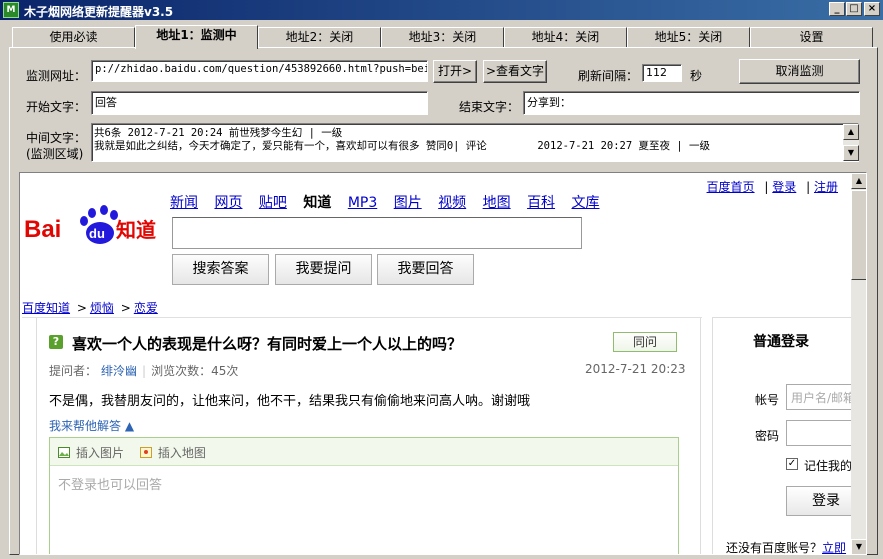 This screenshot has width=883, height=559. I want to click on nav-web: 网页, so click(228, 203).